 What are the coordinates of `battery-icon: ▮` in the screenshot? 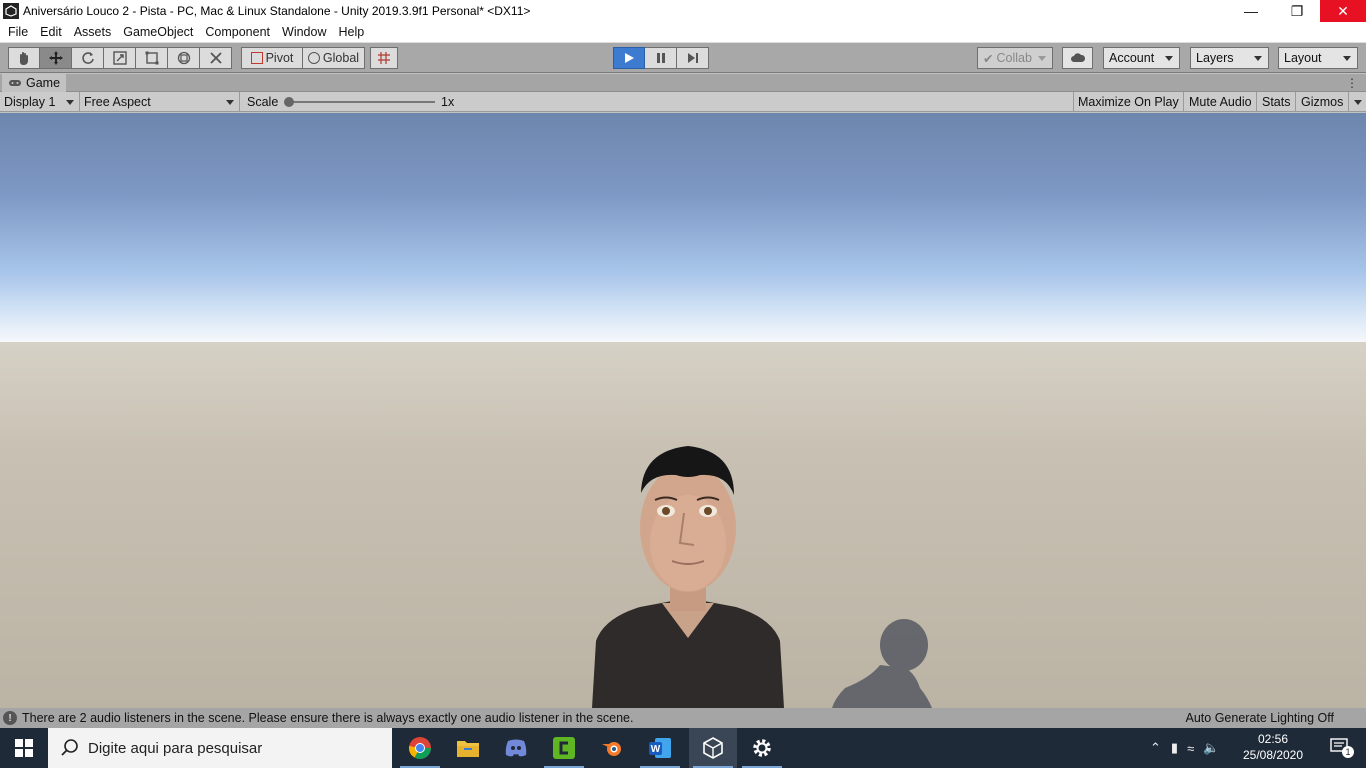 It's located at (1174, 748).